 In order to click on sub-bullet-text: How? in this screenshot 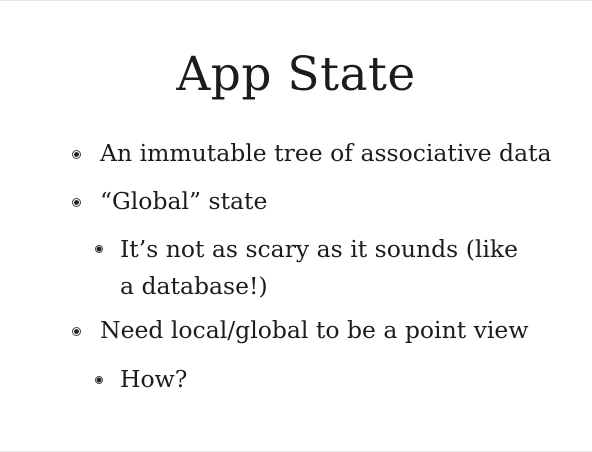, I will do `click(154, 379)`.